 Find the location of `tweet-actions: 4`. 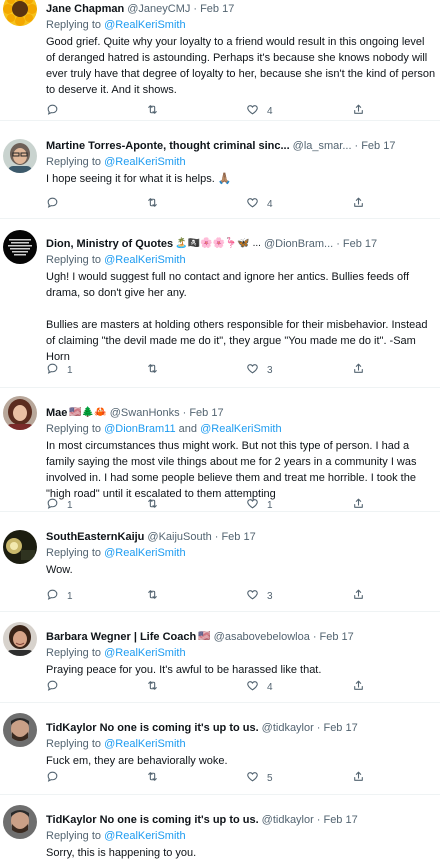

tweet-actions: 4 is located at coordinates (241, 111).